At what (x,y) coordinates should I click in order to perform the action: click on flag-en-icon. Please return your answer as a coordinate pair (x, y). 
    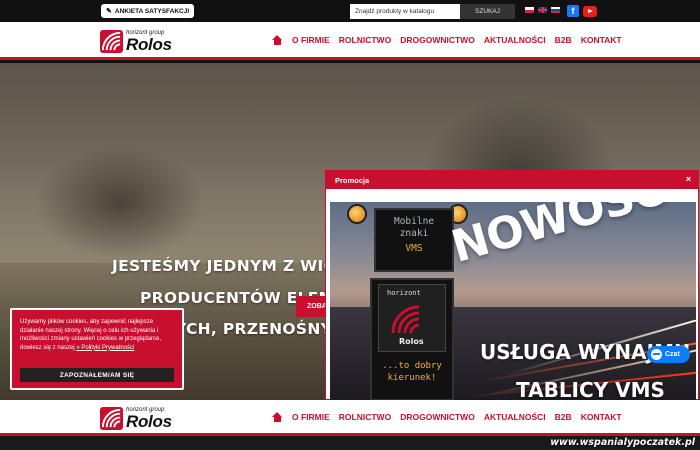
    Looking at the image, I should click on (542, 10).